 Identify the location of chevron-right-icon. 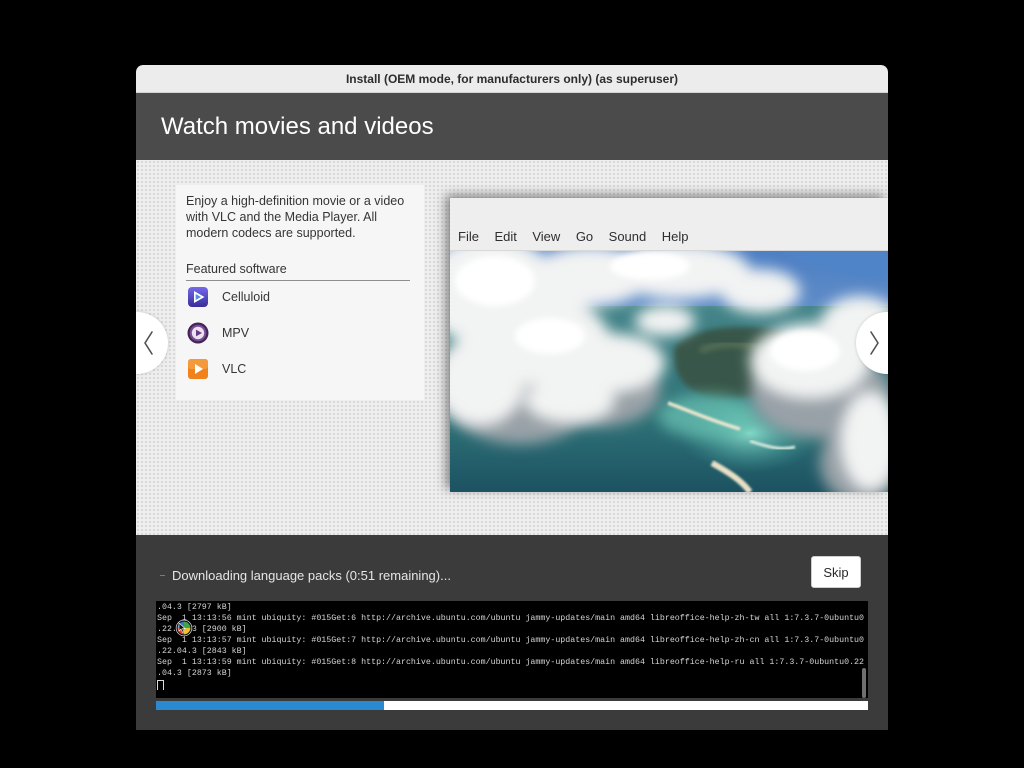
(874, 343).